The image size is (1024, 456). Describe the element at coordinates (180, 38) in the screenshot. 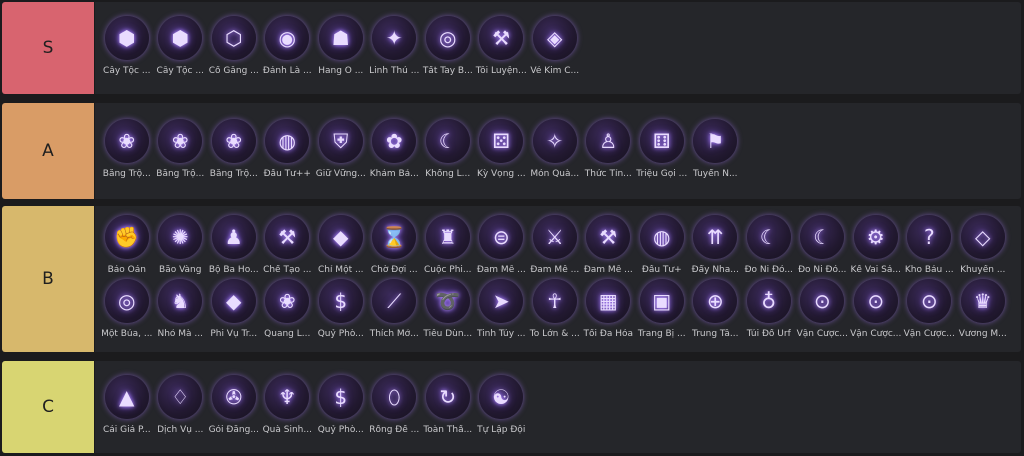

I see `totem-cube-icon-glyph: ⬢` at that location.